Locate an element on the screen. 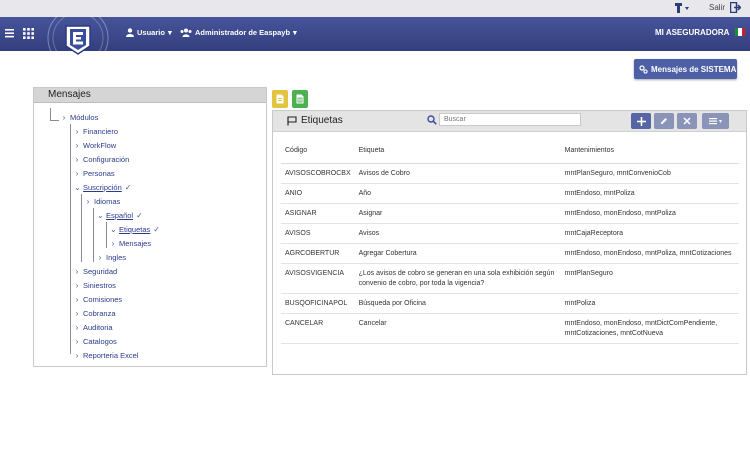  edit-button is located at coordinates (664, 121).